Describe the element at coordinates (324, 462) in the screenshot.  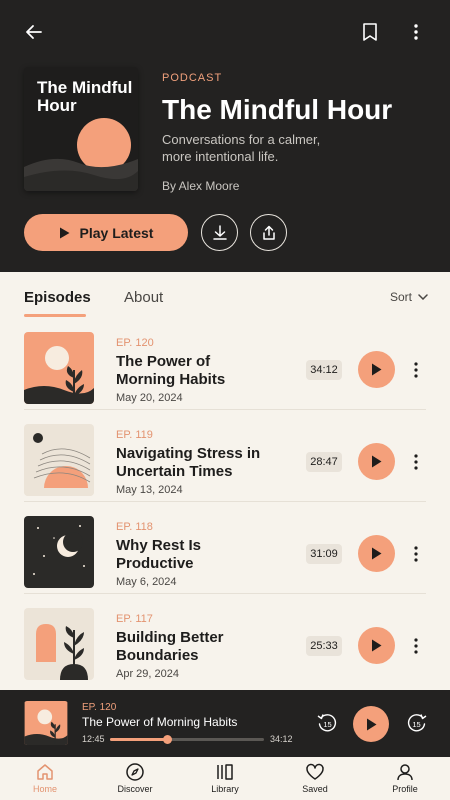
I see `episode-duration: 28:47` at that location.